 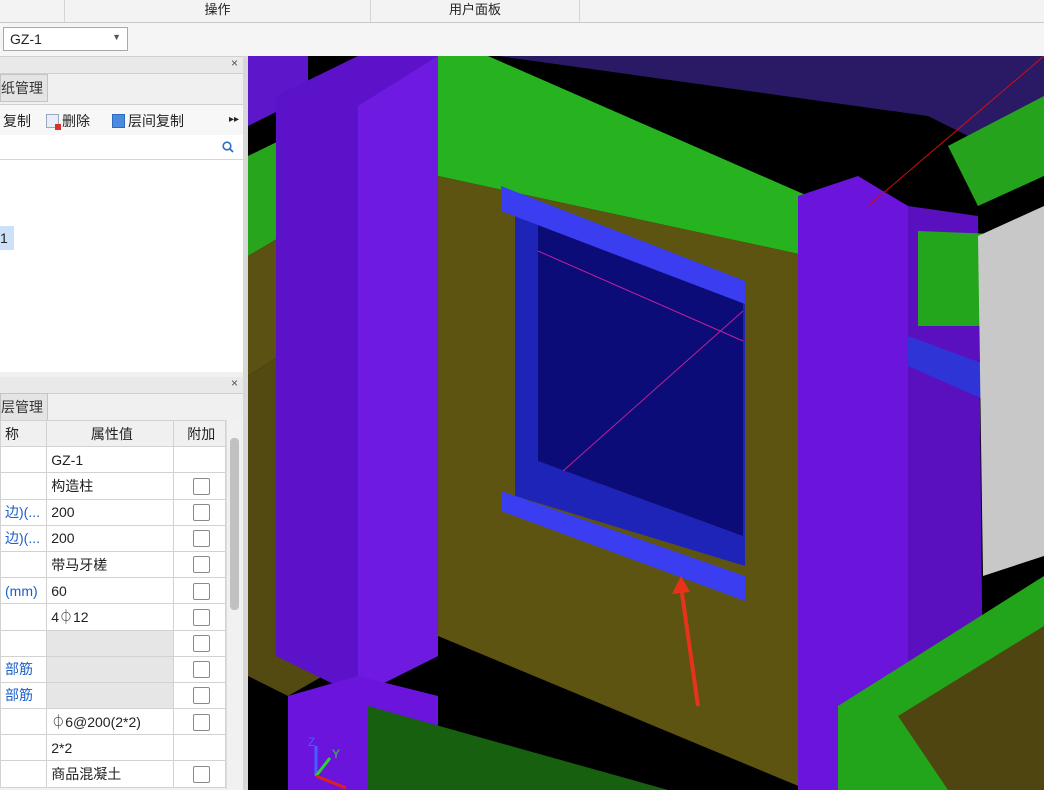 What do you see at coordinates (121, 147) in the screenshot?
I see `search-input` at bounding box center [121, 147].